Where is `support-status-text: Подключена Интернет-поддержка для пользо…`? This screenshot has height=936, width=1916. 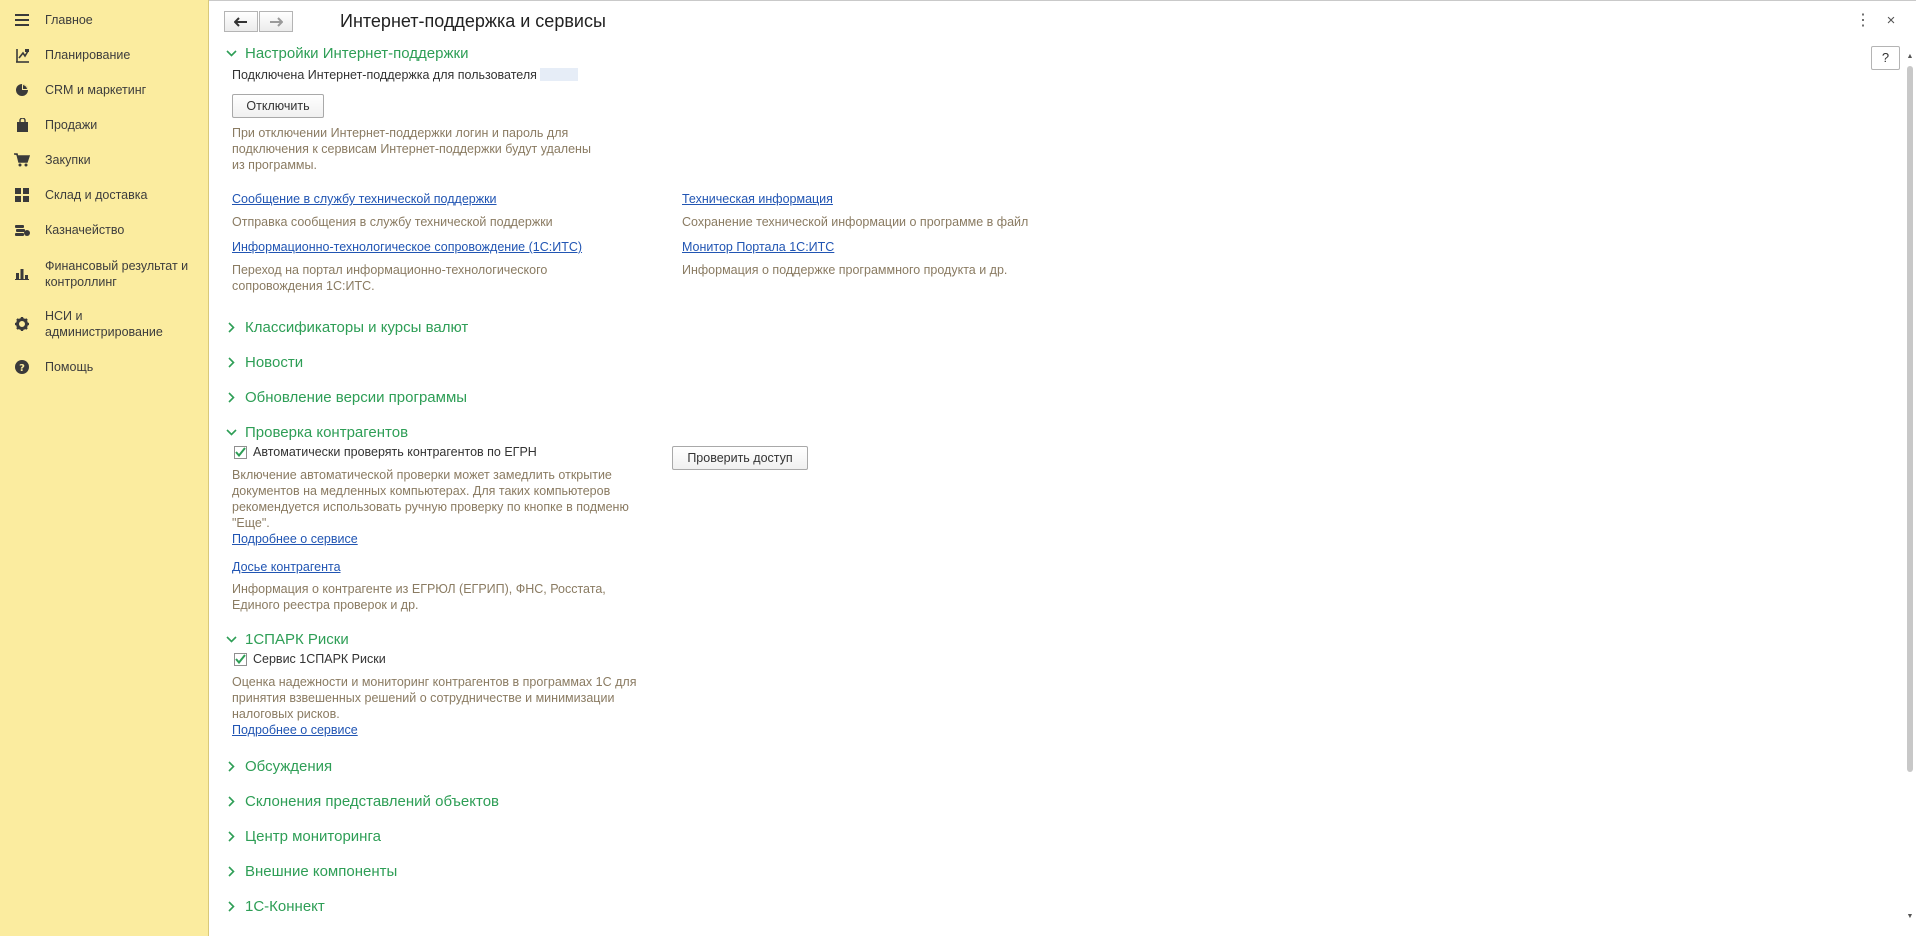
support-status-text: Подключена Интернет-поддержка для пользо… is located at coordinates (384, 75).